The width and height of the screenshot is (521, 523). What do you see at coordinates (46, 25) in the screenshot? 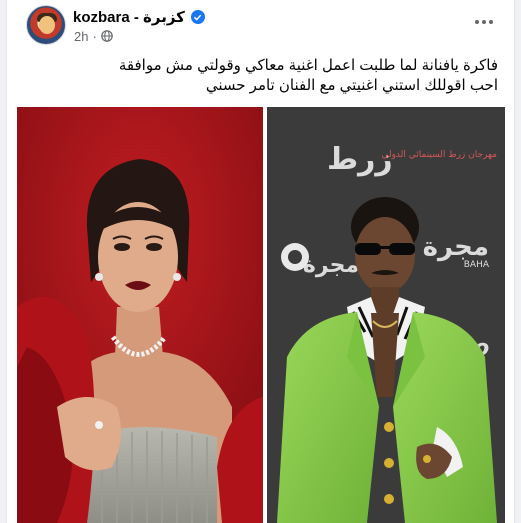
I see `avatar` at bounding box center [46, 25].